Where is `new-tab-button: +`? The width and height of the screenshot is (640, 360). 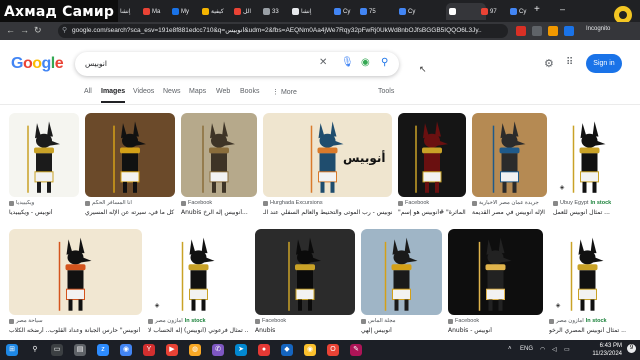
new-tab-button: + is located at coordinates (537, 10).